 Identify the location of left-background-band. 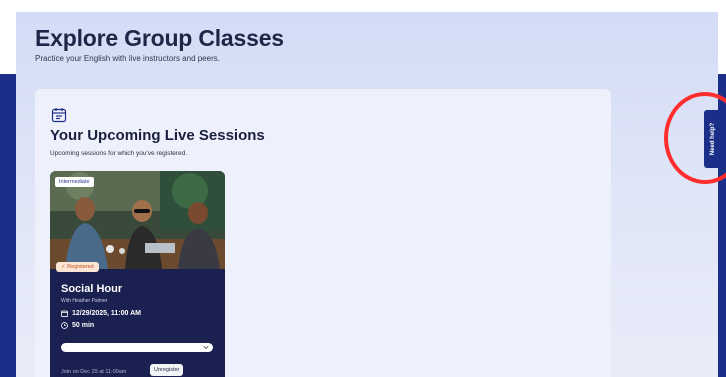
(8, 225).